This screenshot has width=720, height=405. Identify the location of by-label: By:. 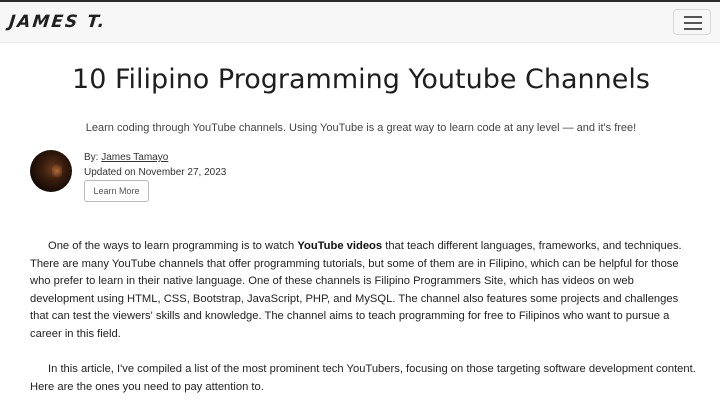
(91, 157).